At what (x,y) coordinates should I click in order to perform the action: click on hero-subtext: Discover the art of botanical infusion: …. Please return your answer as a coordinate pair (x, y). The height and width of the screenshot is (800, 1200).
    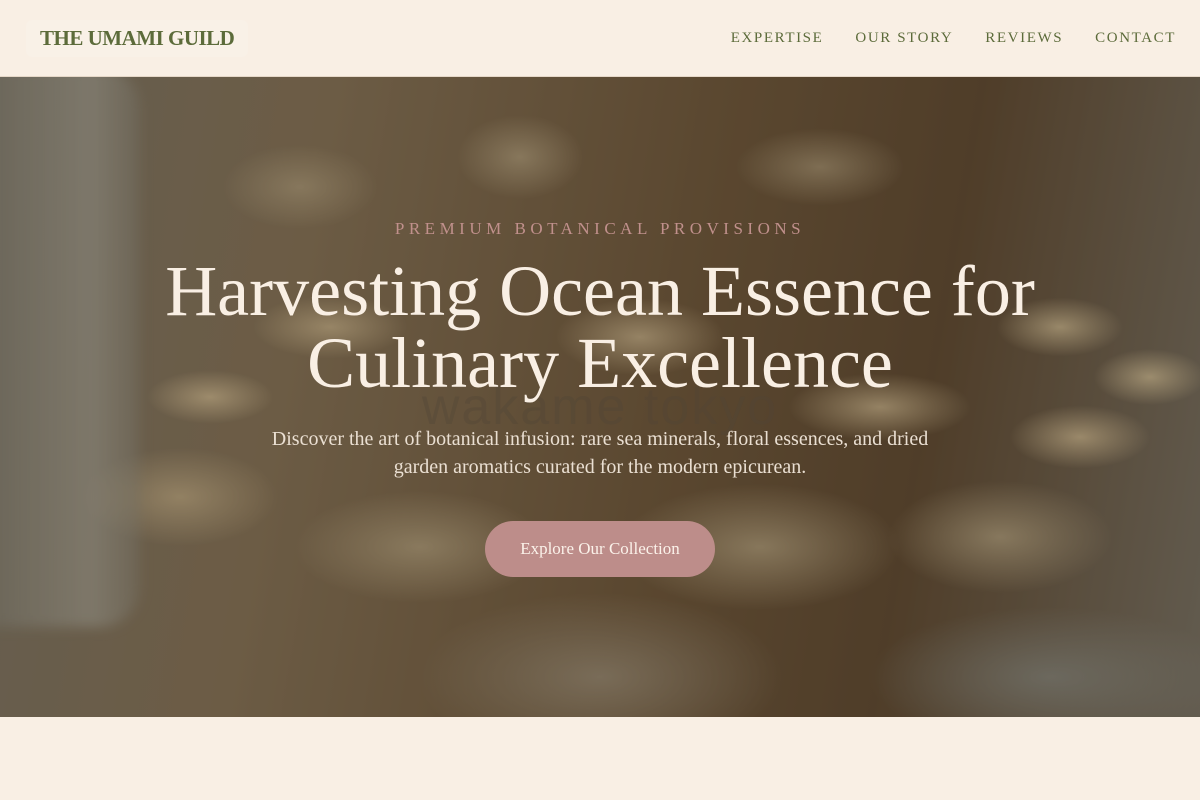
    Looking at the image, I should click on (600, 453).